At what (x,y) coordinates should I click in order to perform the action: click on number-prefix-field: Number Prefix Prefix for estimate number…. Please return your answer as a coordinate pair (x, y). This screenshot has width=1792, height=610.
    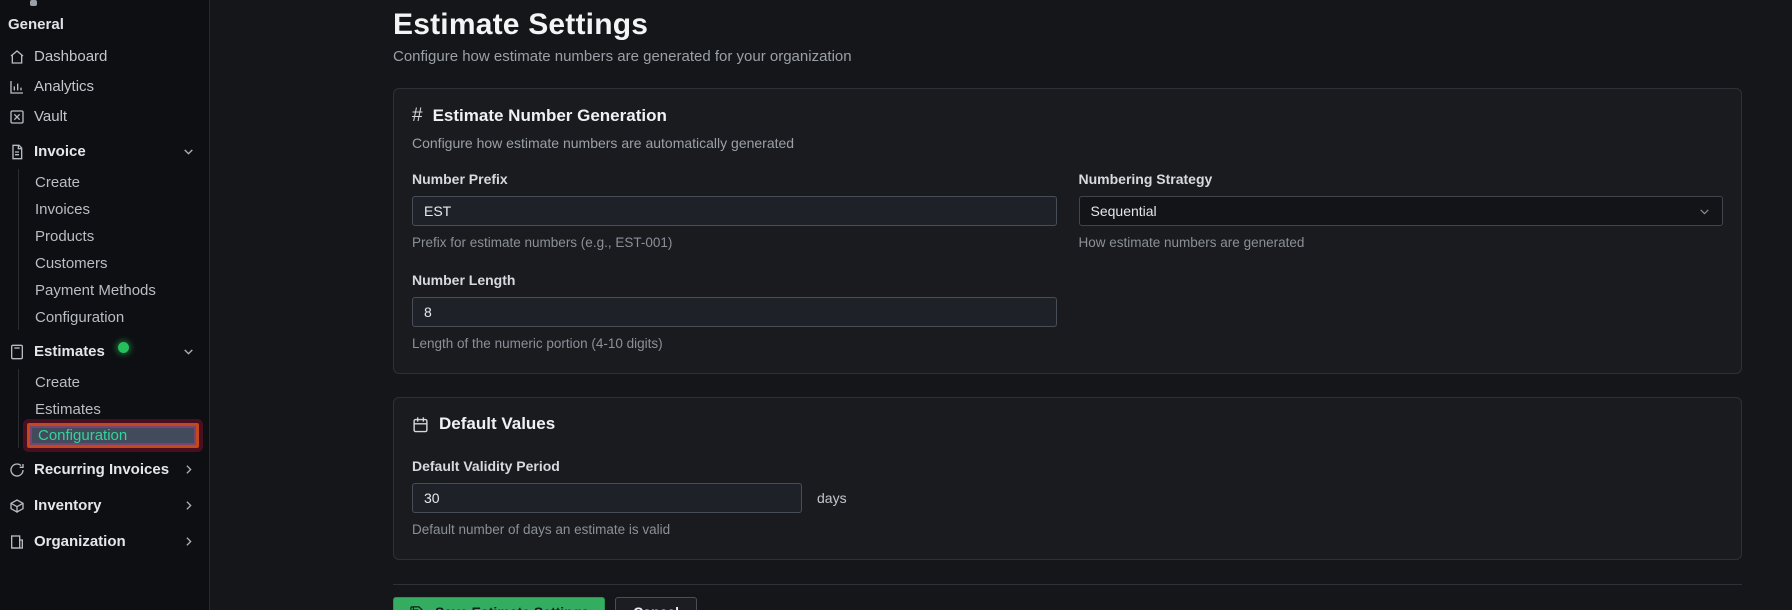
    Looking at the image, I should click on (734, 210).